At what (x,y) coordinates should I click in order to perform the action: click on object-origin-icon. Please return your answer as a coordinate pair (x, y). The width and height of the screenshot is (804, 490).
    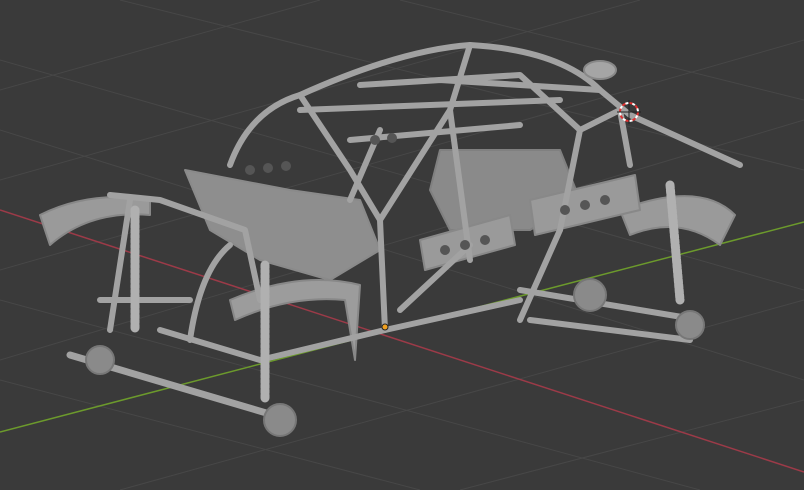
    Looking at the image, I should click on (385, 327).